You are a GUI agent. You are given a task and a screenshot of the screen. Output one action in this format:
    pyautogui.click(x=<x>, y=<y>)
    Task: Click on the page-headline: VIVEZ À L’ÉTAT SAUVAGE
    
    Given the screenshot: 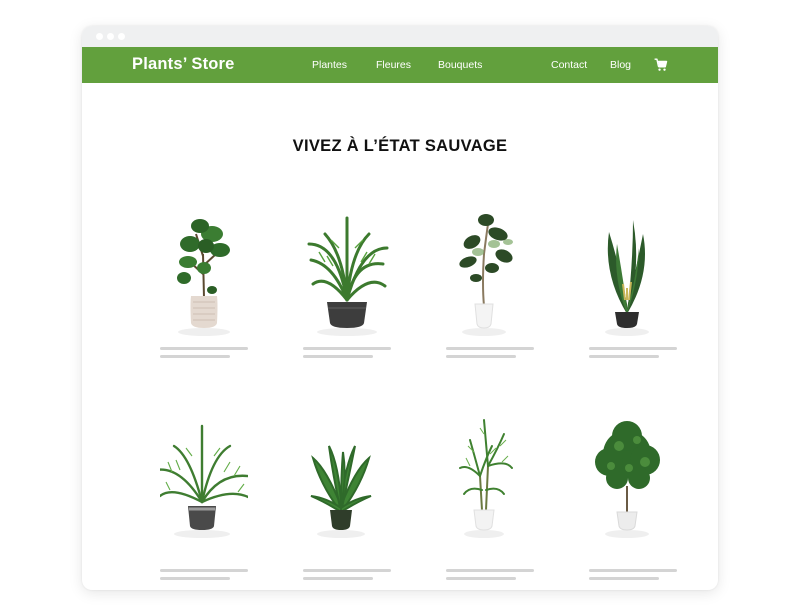 What is the action you would take?
    pyautogui.click(x=400, y=146)
    